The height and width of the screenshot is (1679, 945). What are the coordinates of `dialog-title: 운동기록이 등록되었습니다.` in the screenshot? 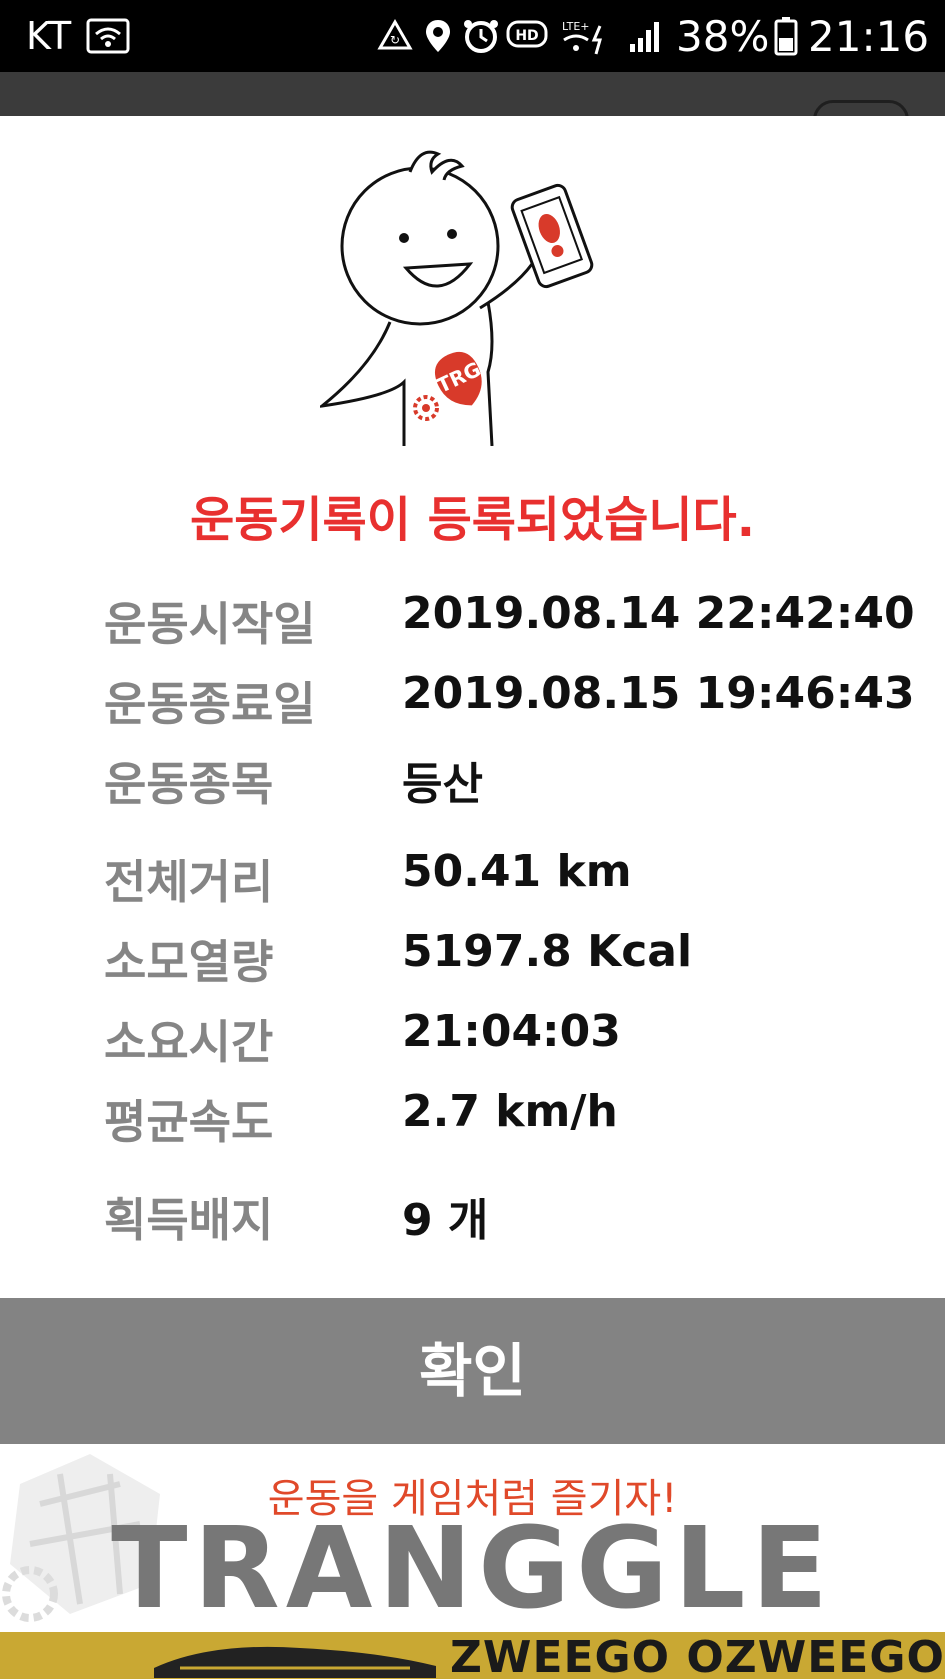 It's located at (472, 520).